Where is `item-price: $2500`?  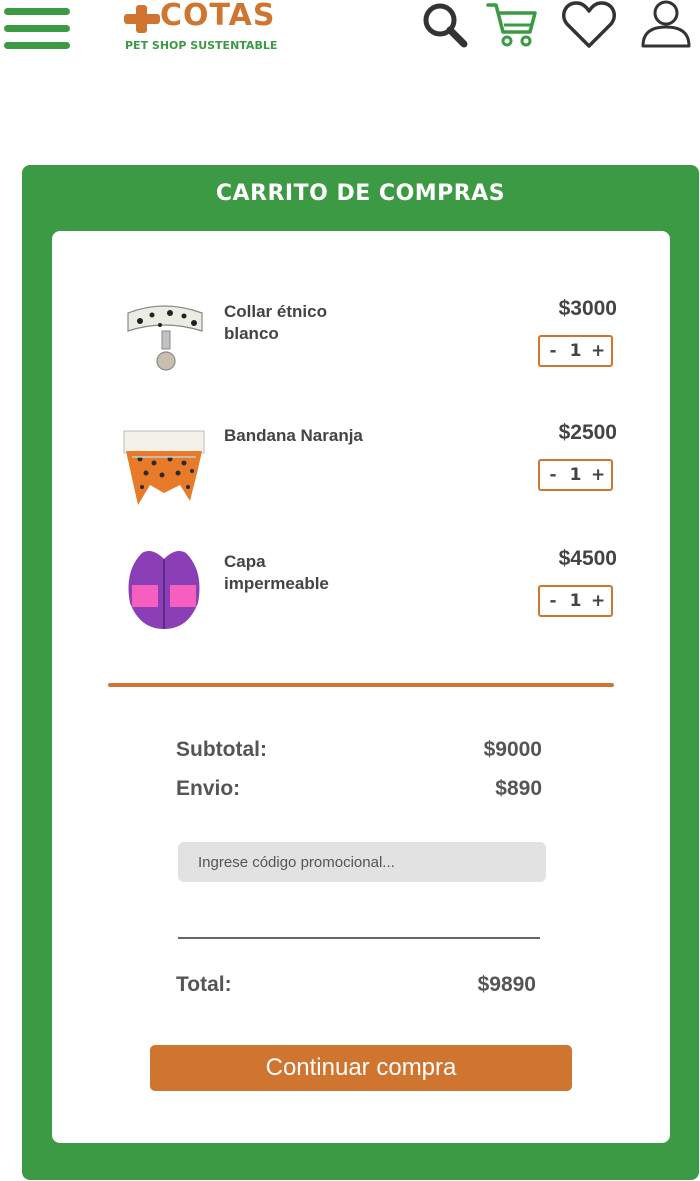 item-price: $2500 is located at coordinates (587, 432).